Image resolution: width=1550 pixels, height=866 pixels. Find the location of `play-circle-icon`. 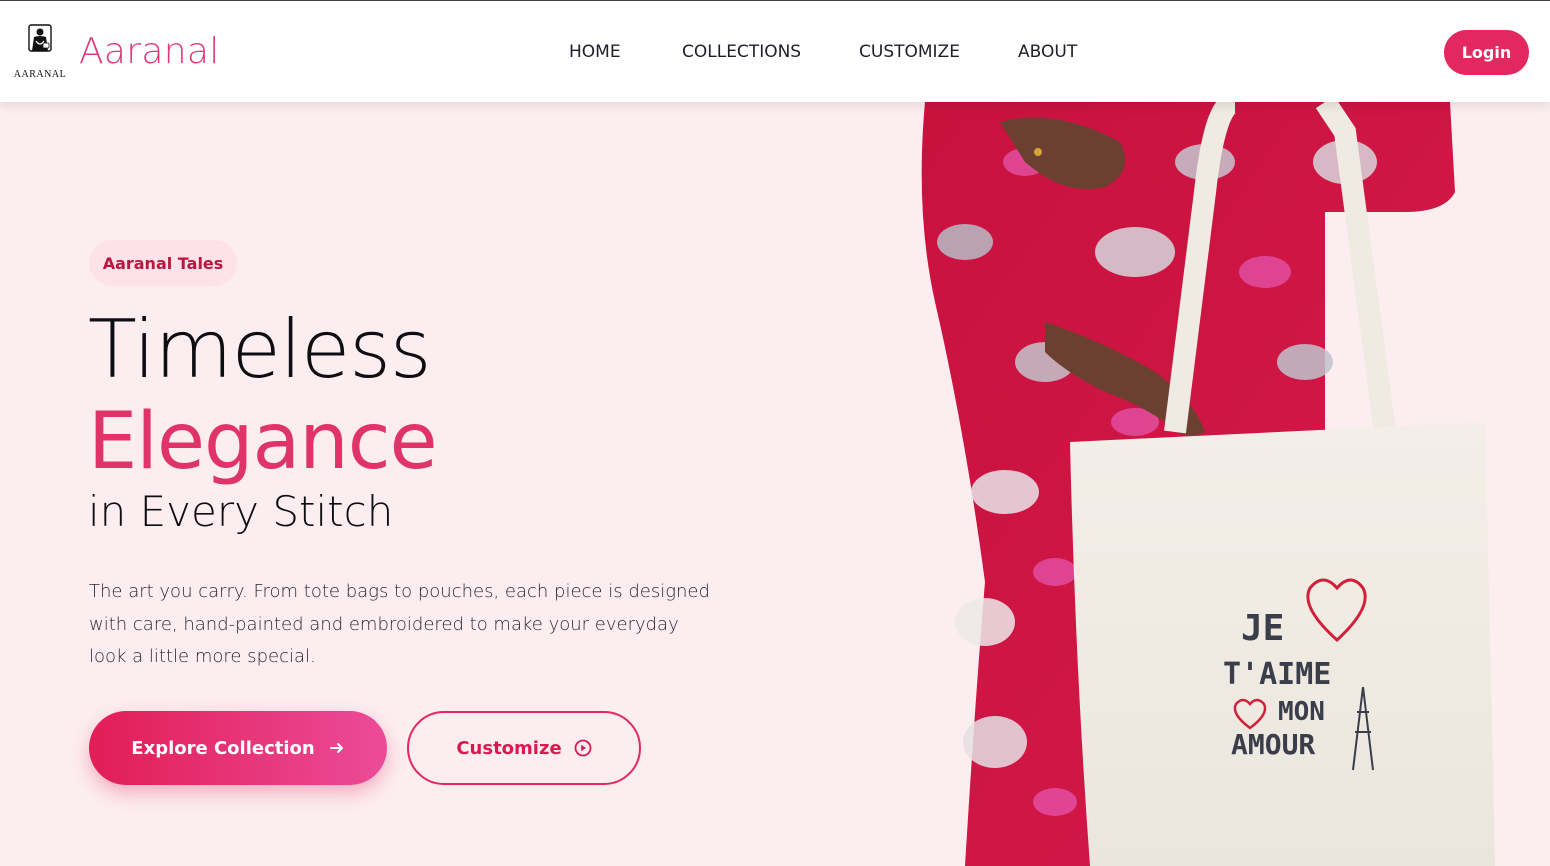

play-circle-icon is located at coordinates (583, 748).